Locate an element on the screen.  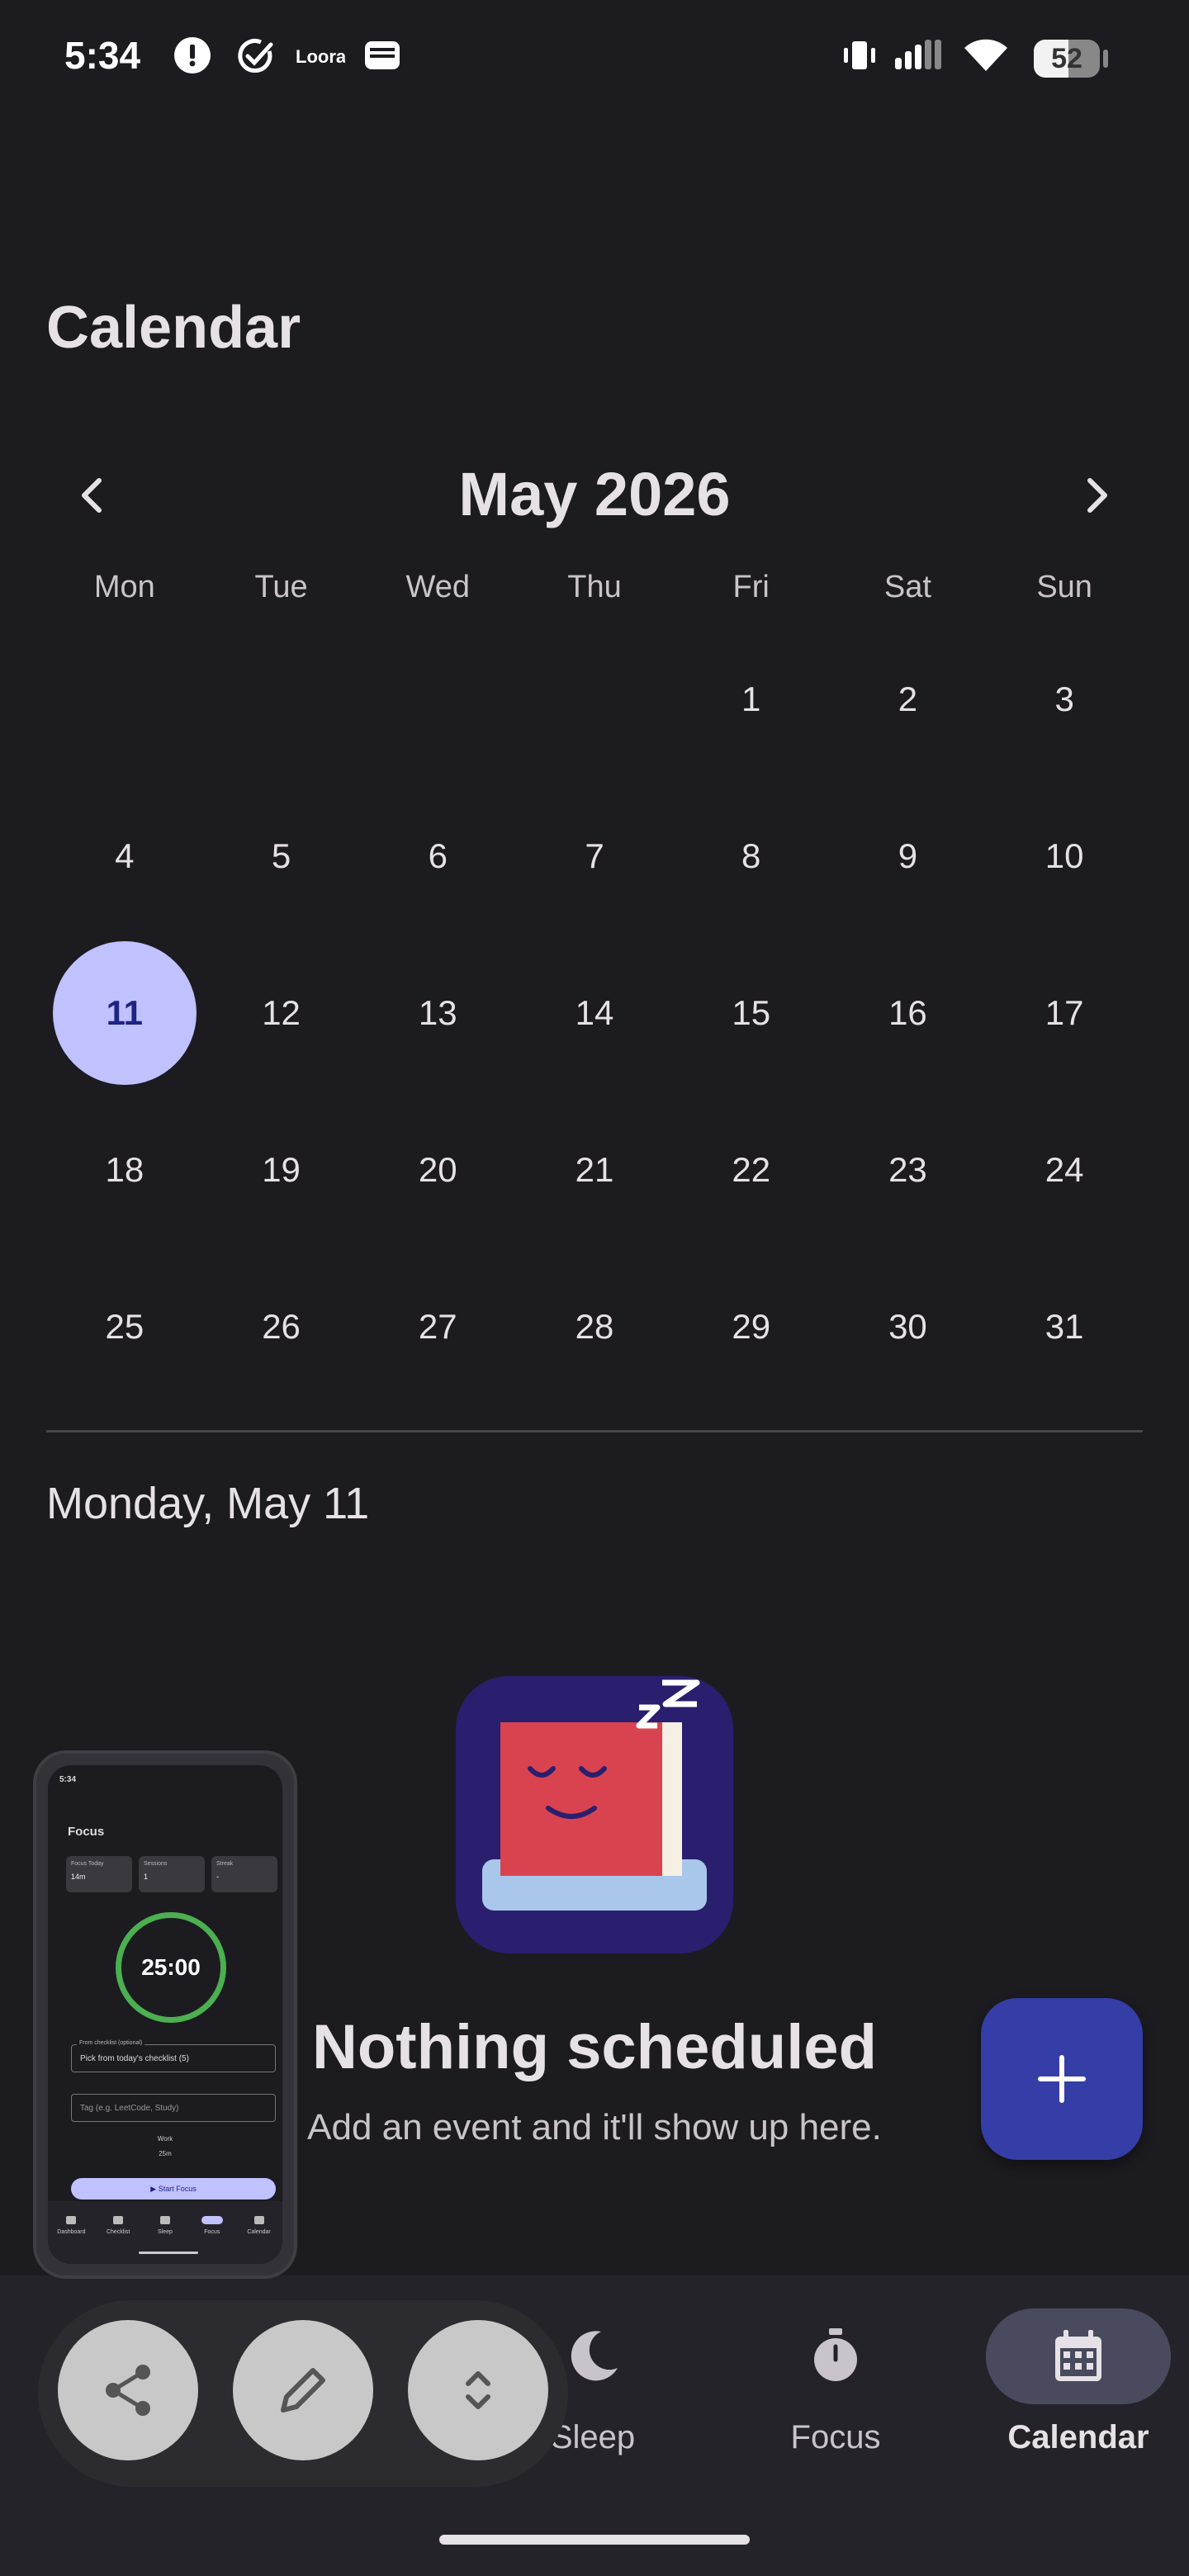
day-cell: 24 is located at coordinates (1064, 1169).